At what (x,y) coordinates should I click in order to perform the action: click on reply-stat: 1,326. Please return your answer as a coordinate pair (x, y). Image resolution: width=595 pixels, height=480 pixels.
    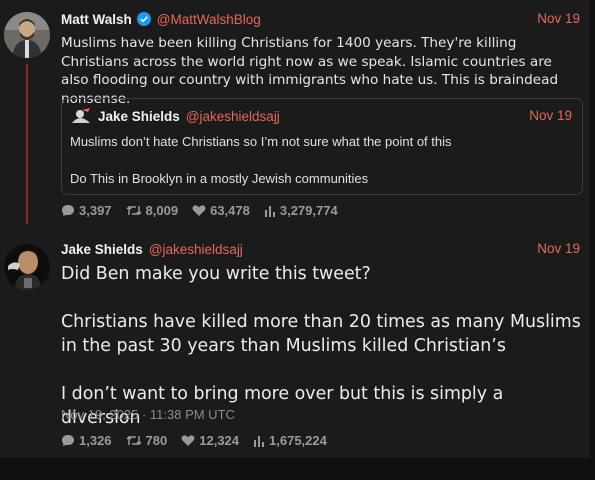
    Looking at the image, I should click on (86, 440).